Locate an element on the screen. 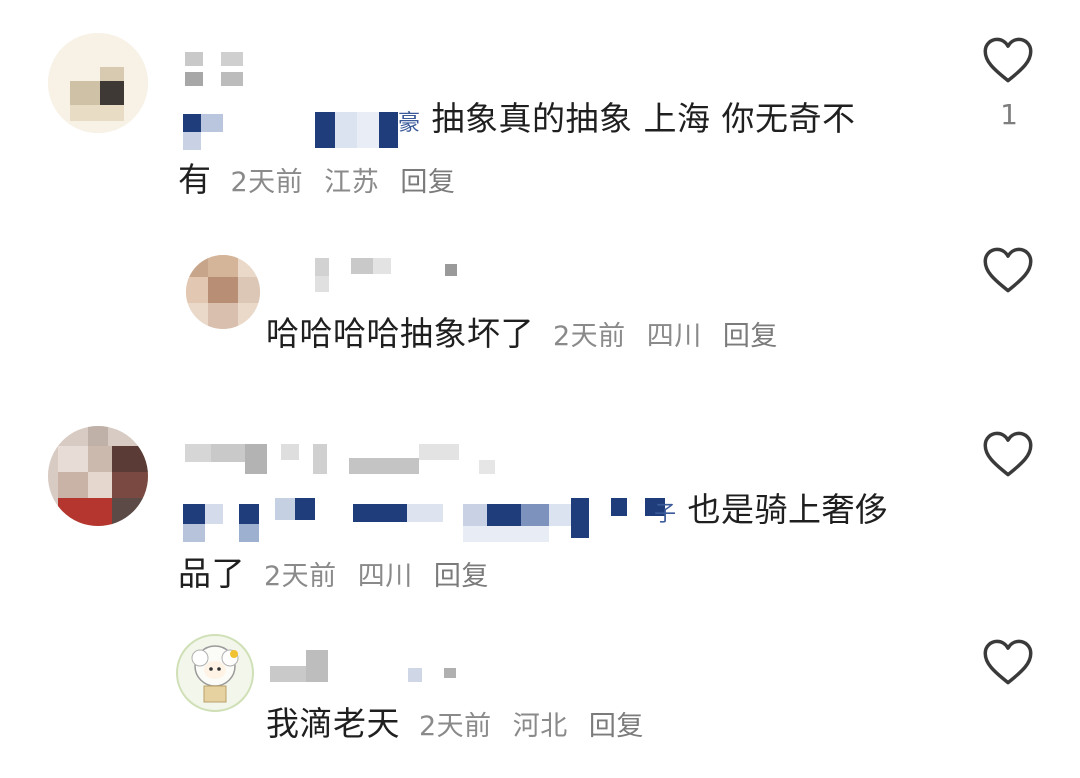 This screenshot has height=778, width=1080. username-tail: 子 is located at coordinates (665, 514).